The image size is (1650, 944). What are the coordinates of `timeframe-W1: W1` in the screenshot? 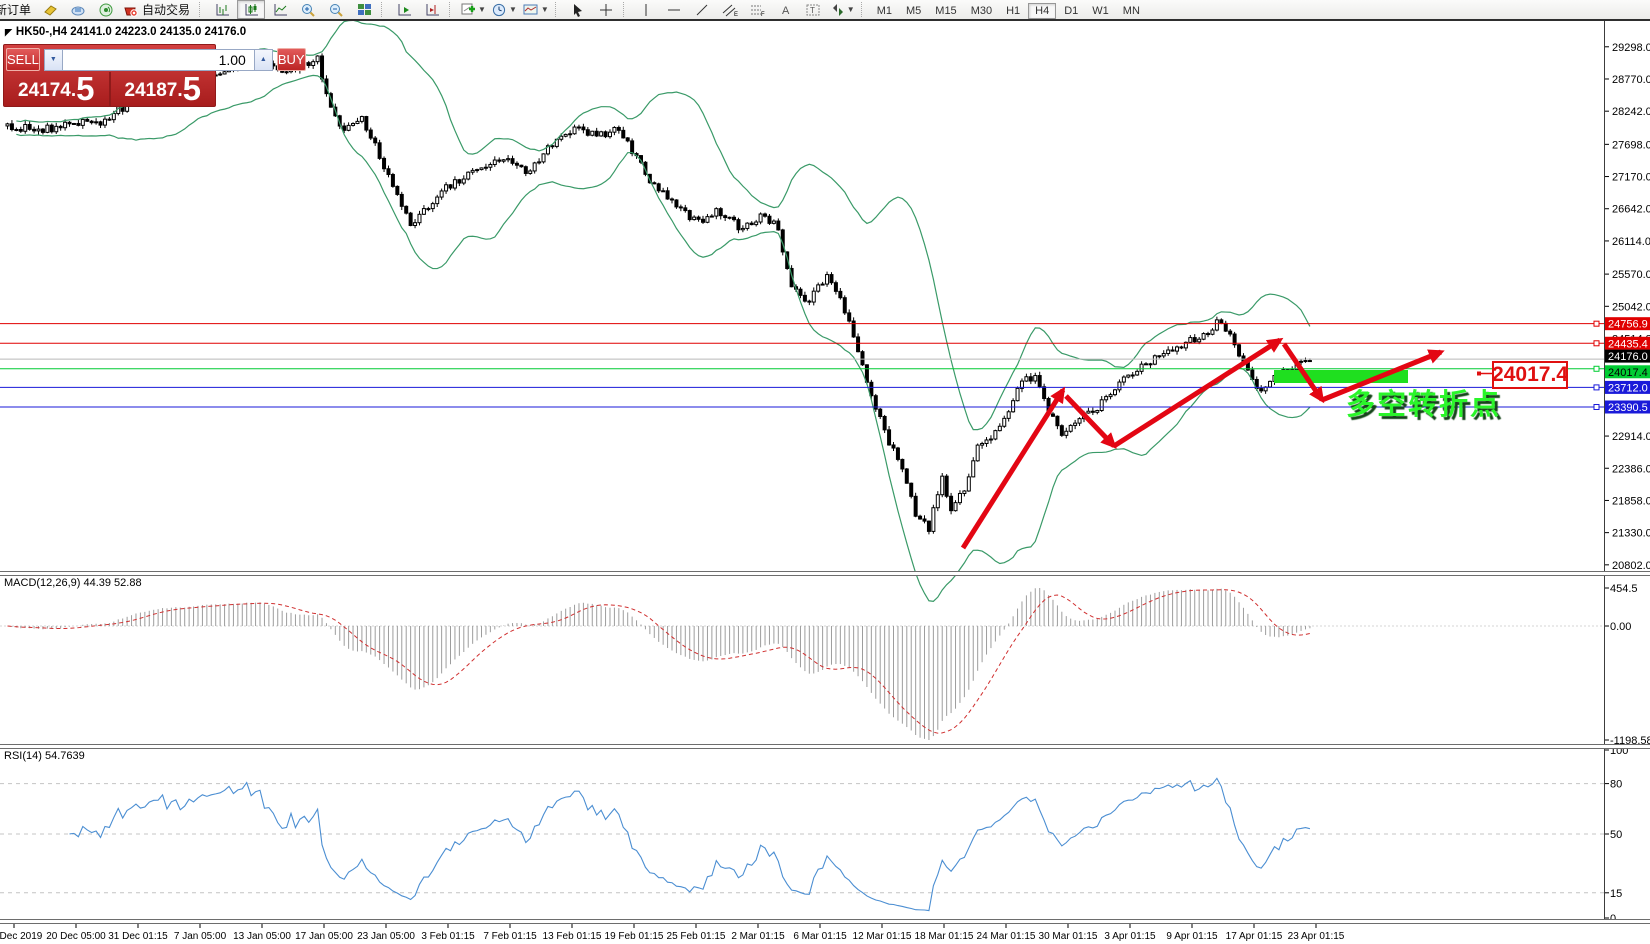 It's located at (1100, 11).